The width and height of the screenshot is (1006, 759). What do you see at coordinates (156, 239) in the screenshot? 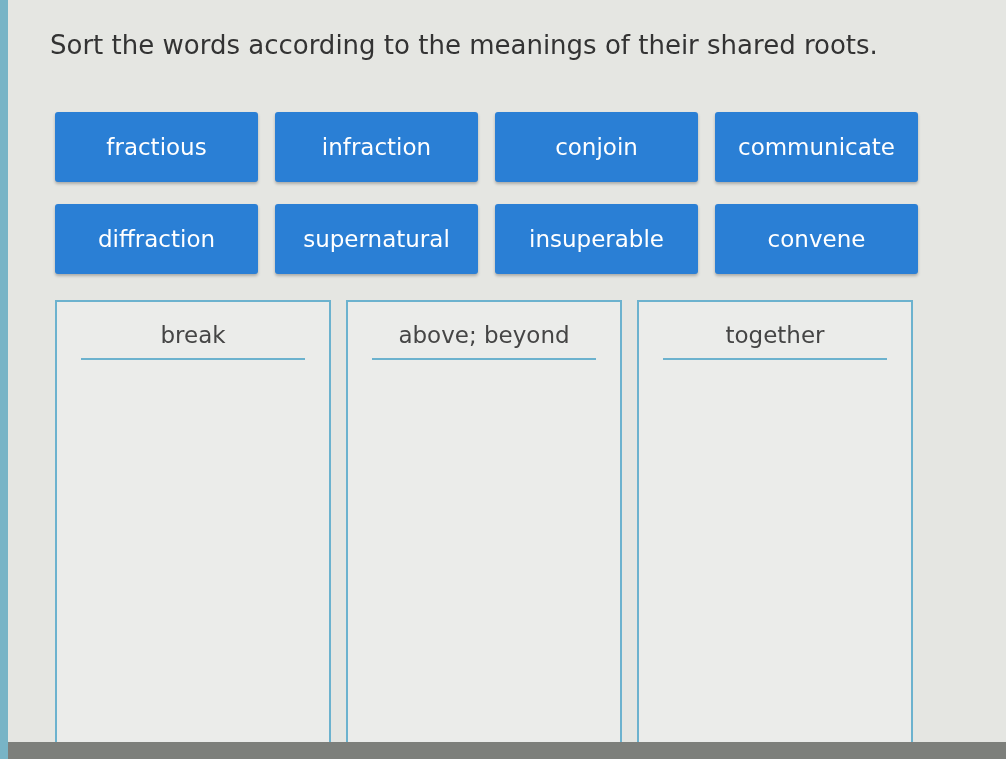
I see `word-tile: diffraction` at bounding box center [156, 239].